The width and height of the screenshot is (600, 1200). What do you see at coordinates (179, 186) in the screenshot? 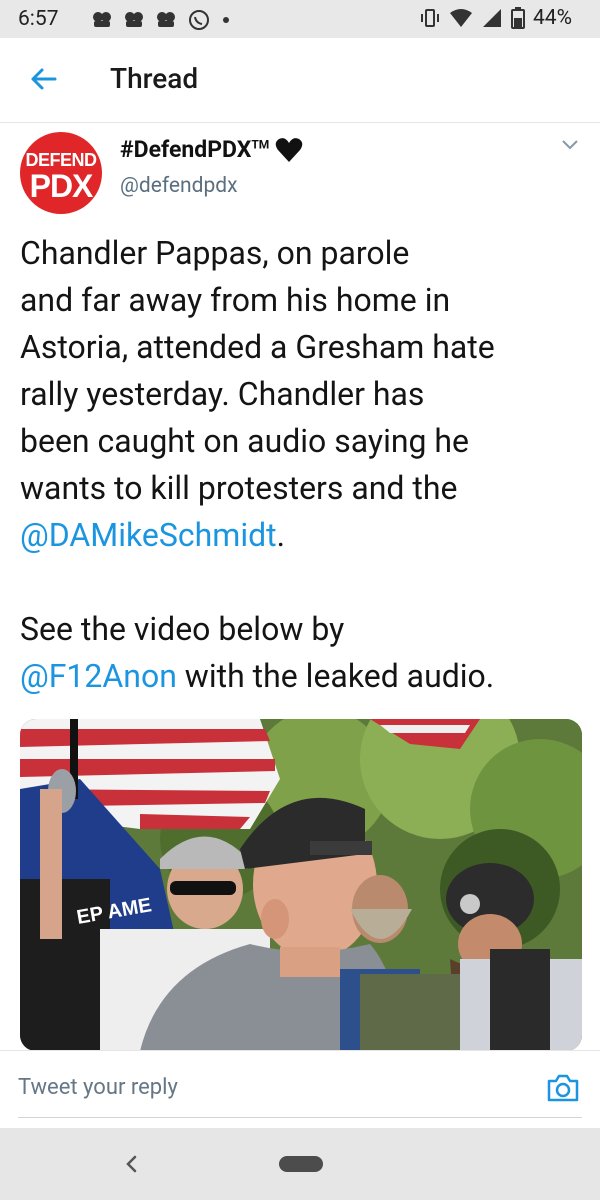
I see `author-handle: @defendpdx` at bounding box center [179, 186].